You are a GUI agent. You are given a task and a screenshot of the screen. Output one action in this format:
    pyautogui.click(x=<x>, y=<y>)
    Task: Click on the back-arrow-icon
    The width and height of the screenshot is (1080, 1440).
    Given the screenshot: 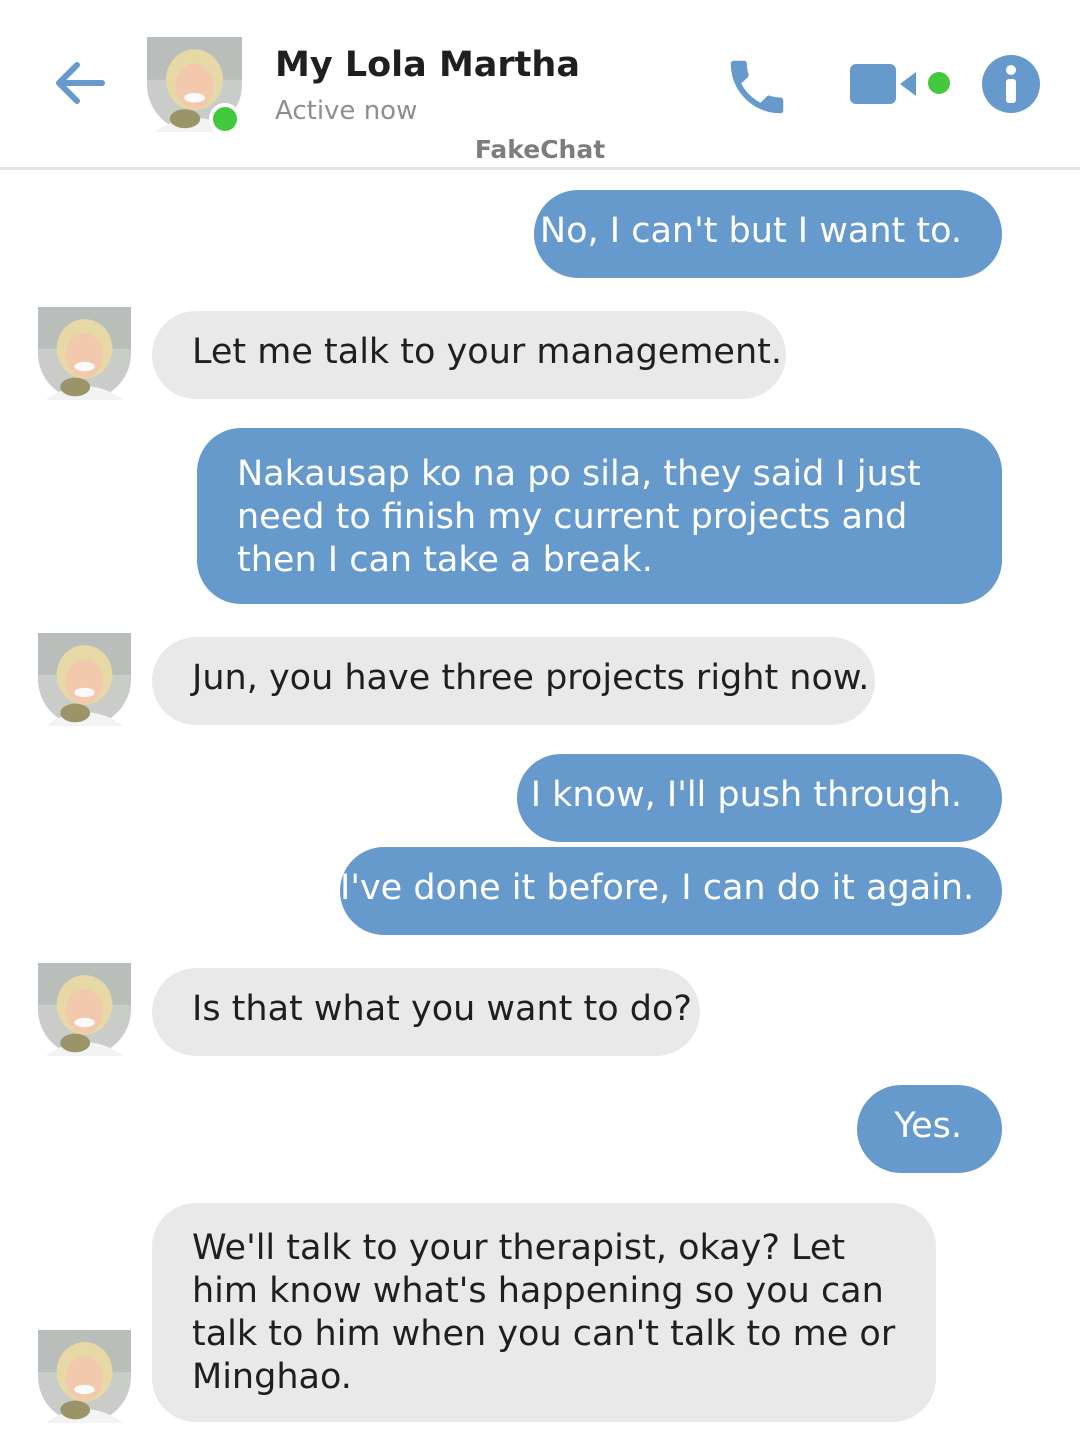 What is the action you would take?
    pyautogui.click(x=81, y=83)
    